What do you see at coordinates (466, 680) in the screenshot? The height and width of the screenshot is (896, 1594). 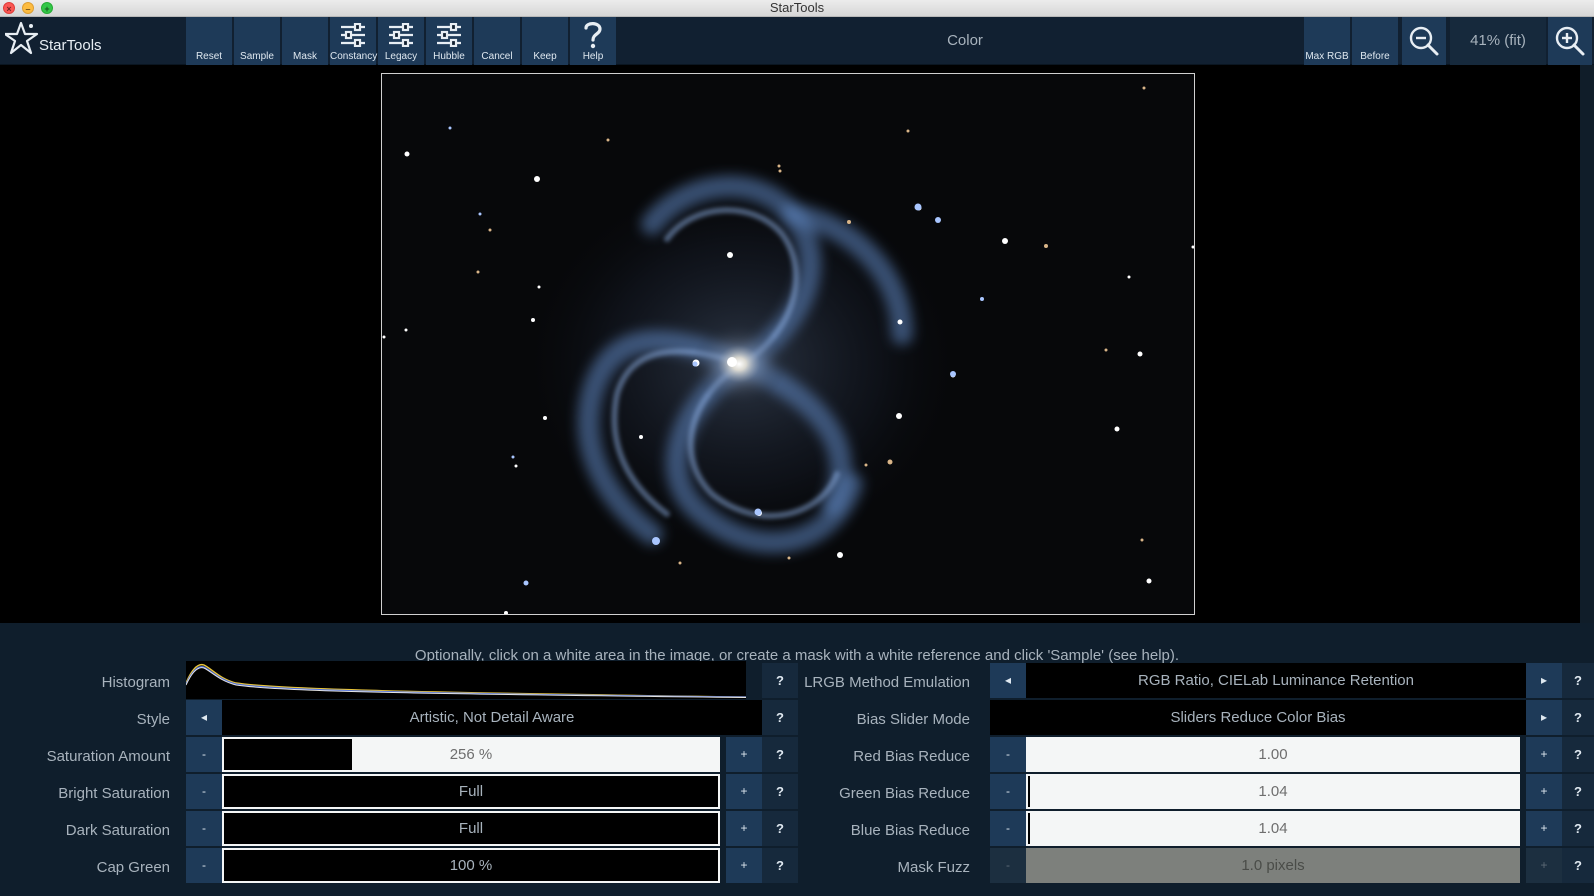 I see `histogram` at bounding box center [466, 680].